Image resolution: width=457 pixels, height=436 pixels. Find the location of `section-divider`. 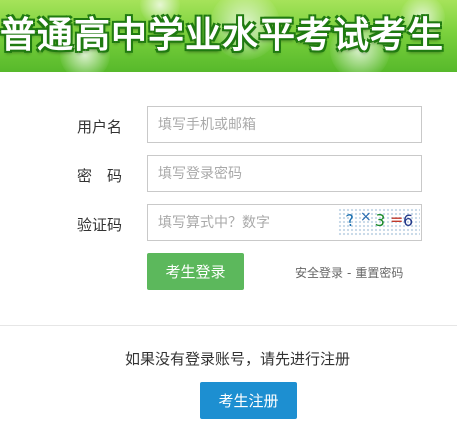

section-divider is located at coordinates (228, 325).